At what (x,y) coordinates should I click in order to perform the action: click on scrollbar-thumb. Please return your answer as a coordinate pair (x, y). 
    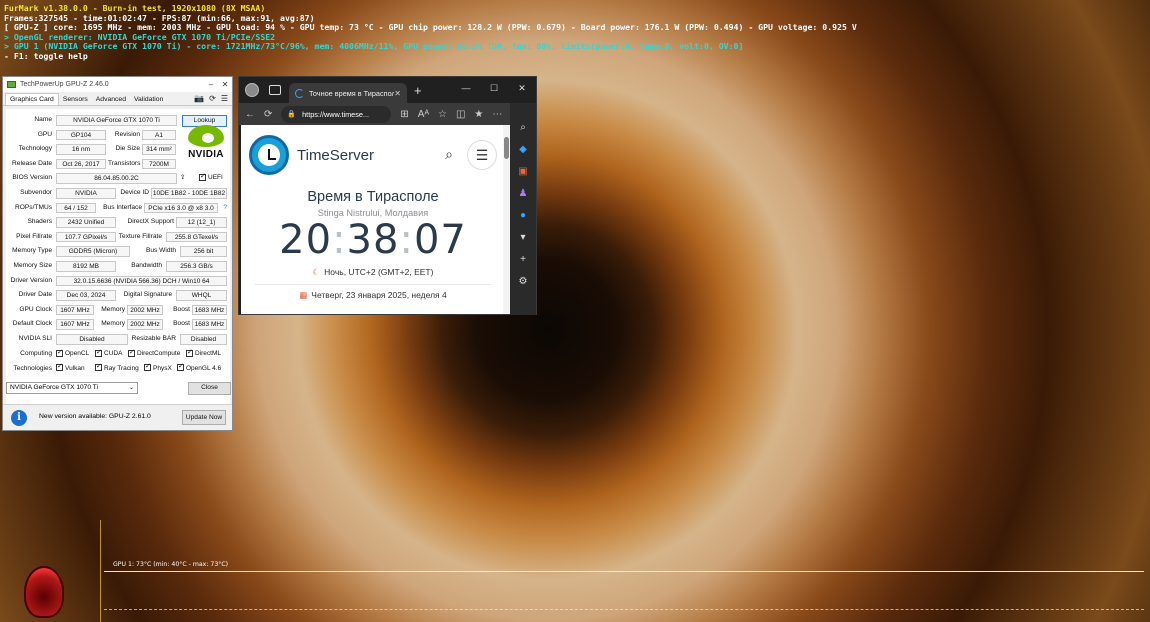
    Looking at the image, I should click on (506, 148).